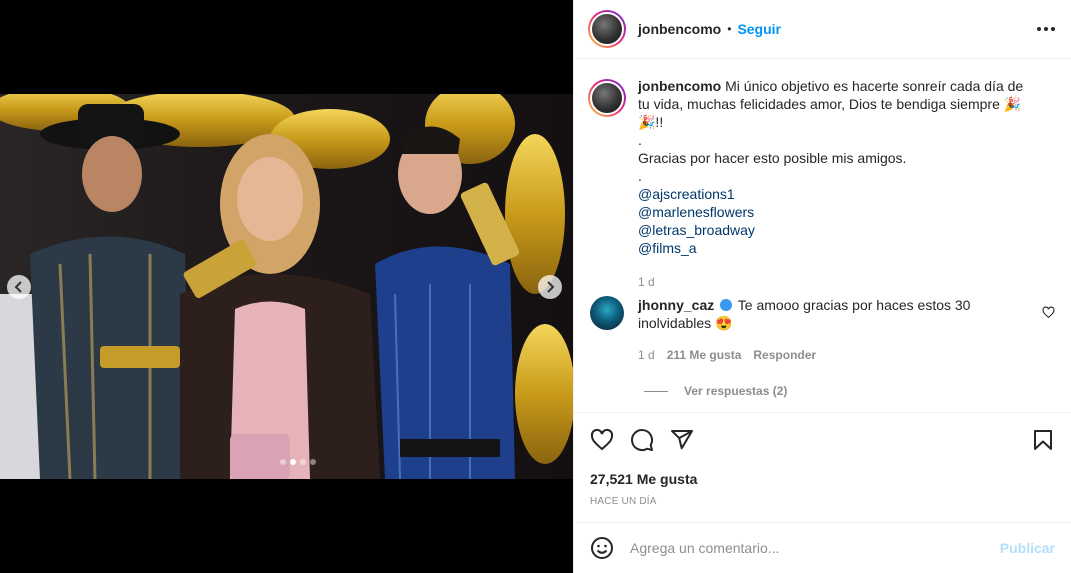 The width and height of the screenshot is (1071, 573). Describe the element at coordinates (822, 479) in the screenshot. I see `like-count: 27,521 Me gusta` at that location.